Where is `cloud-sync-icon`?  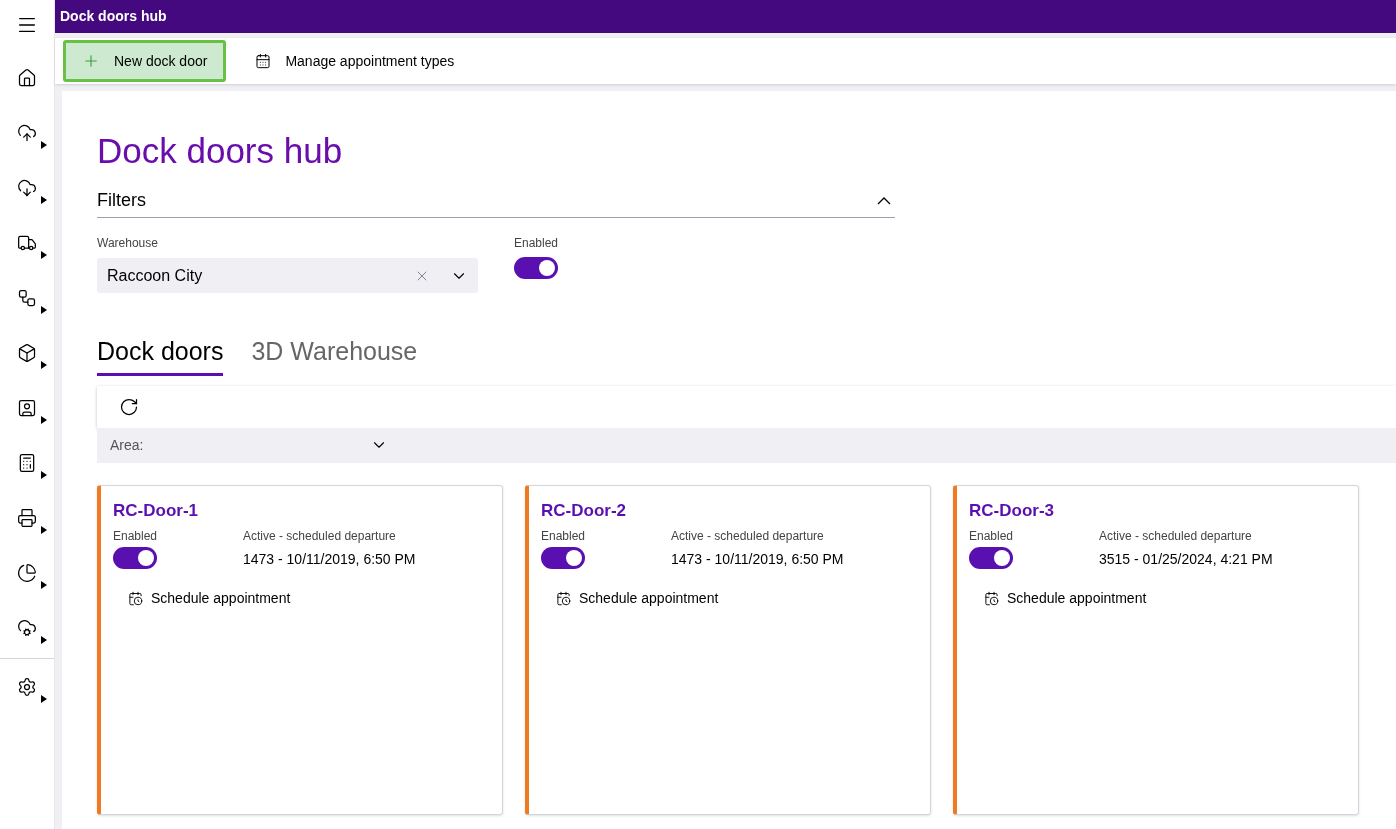
cloud-sync-icon is located at coordinates (27, 627).